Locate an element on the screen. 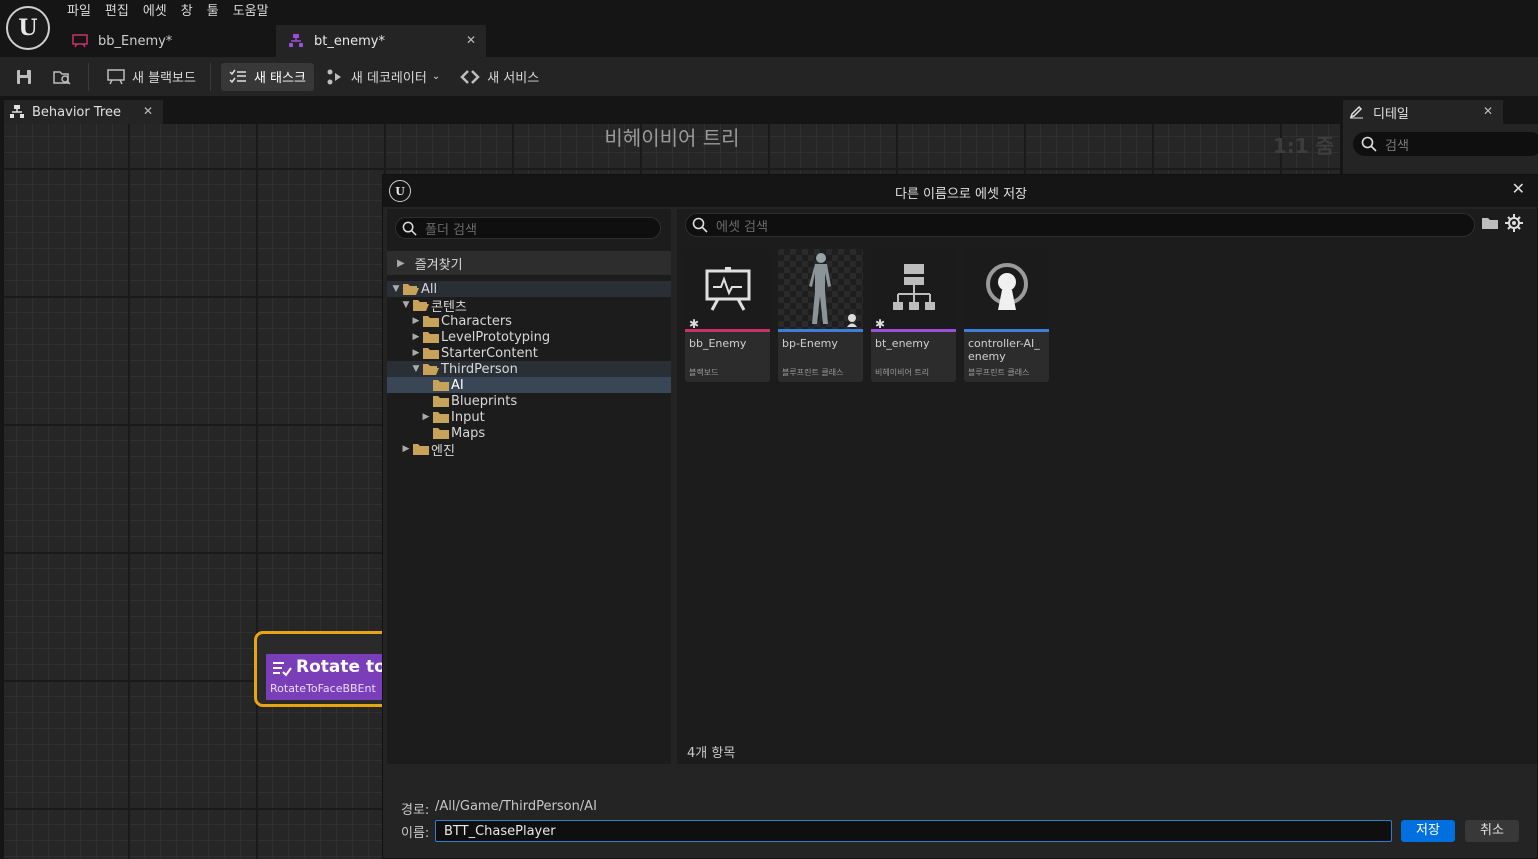 The width and height of the screenshot is (1538, 859). folder-tree-item: ▶ LevelPrototyping is located at coordinates (529, 337).